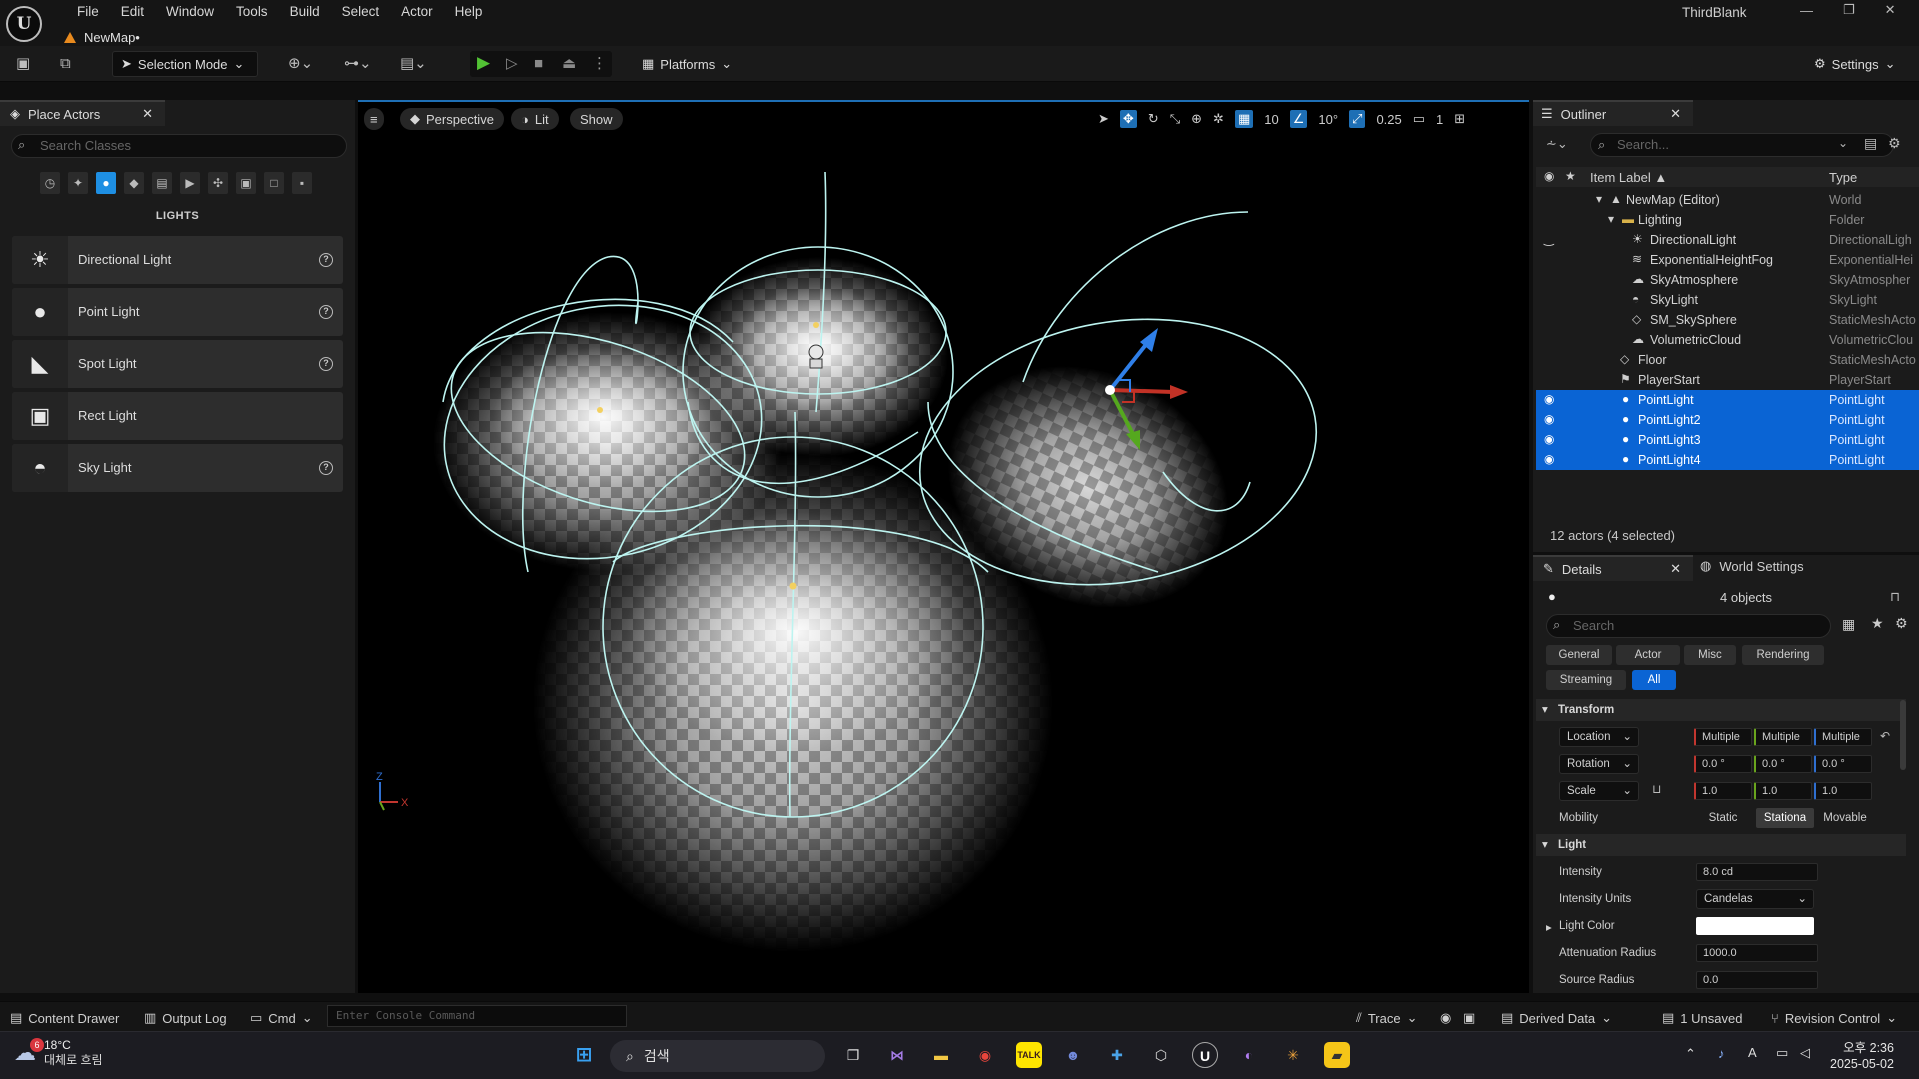 This screenshot has width=1919, height=1079. Describe the element at coordinates (88, 12) in the screenshot. I see `menu-file: File` at that location.